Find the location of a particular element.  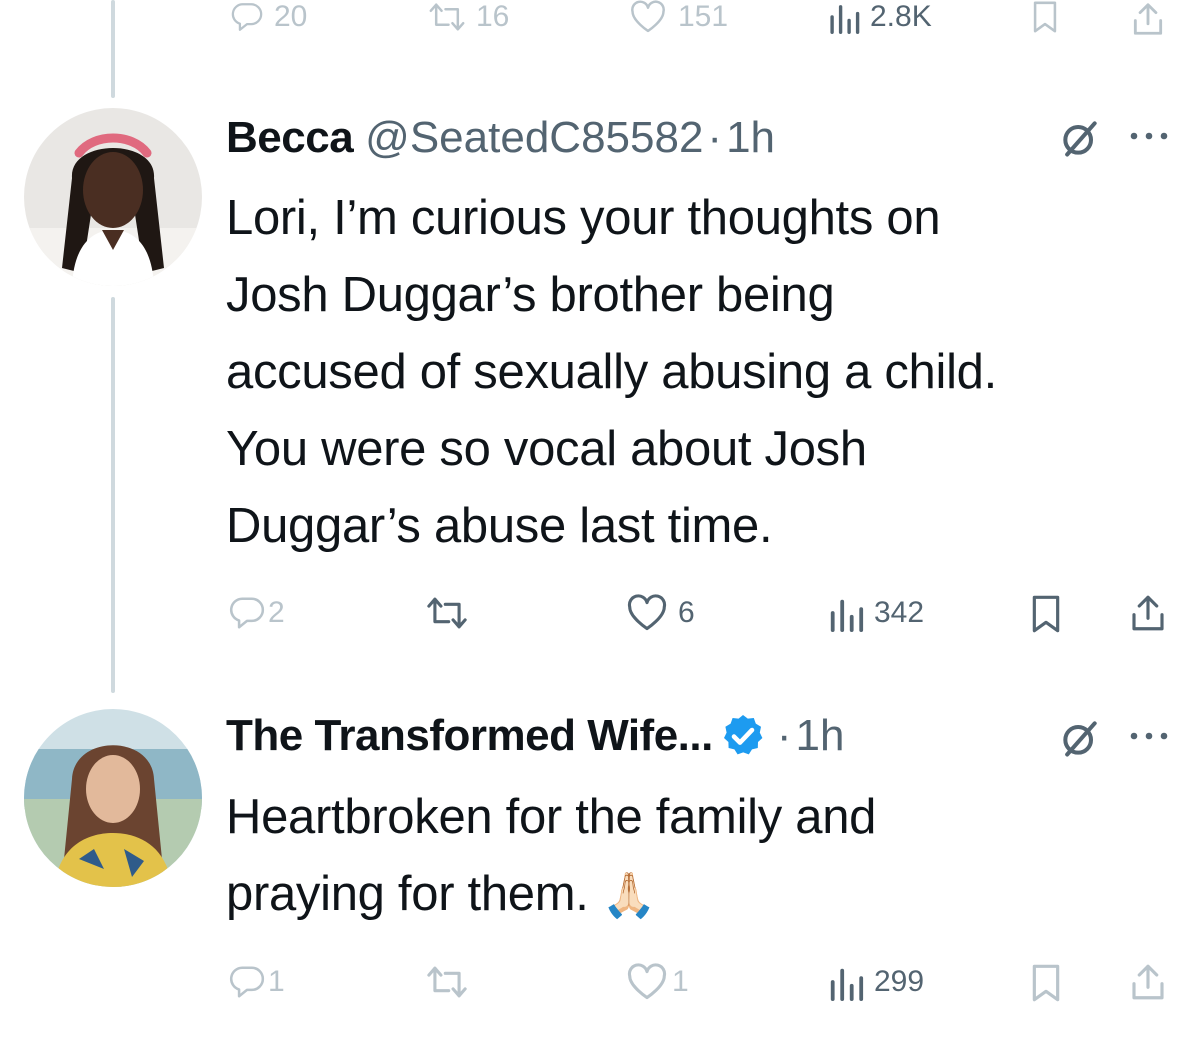

repost-count: 16 is located at coordinates (493, 16).